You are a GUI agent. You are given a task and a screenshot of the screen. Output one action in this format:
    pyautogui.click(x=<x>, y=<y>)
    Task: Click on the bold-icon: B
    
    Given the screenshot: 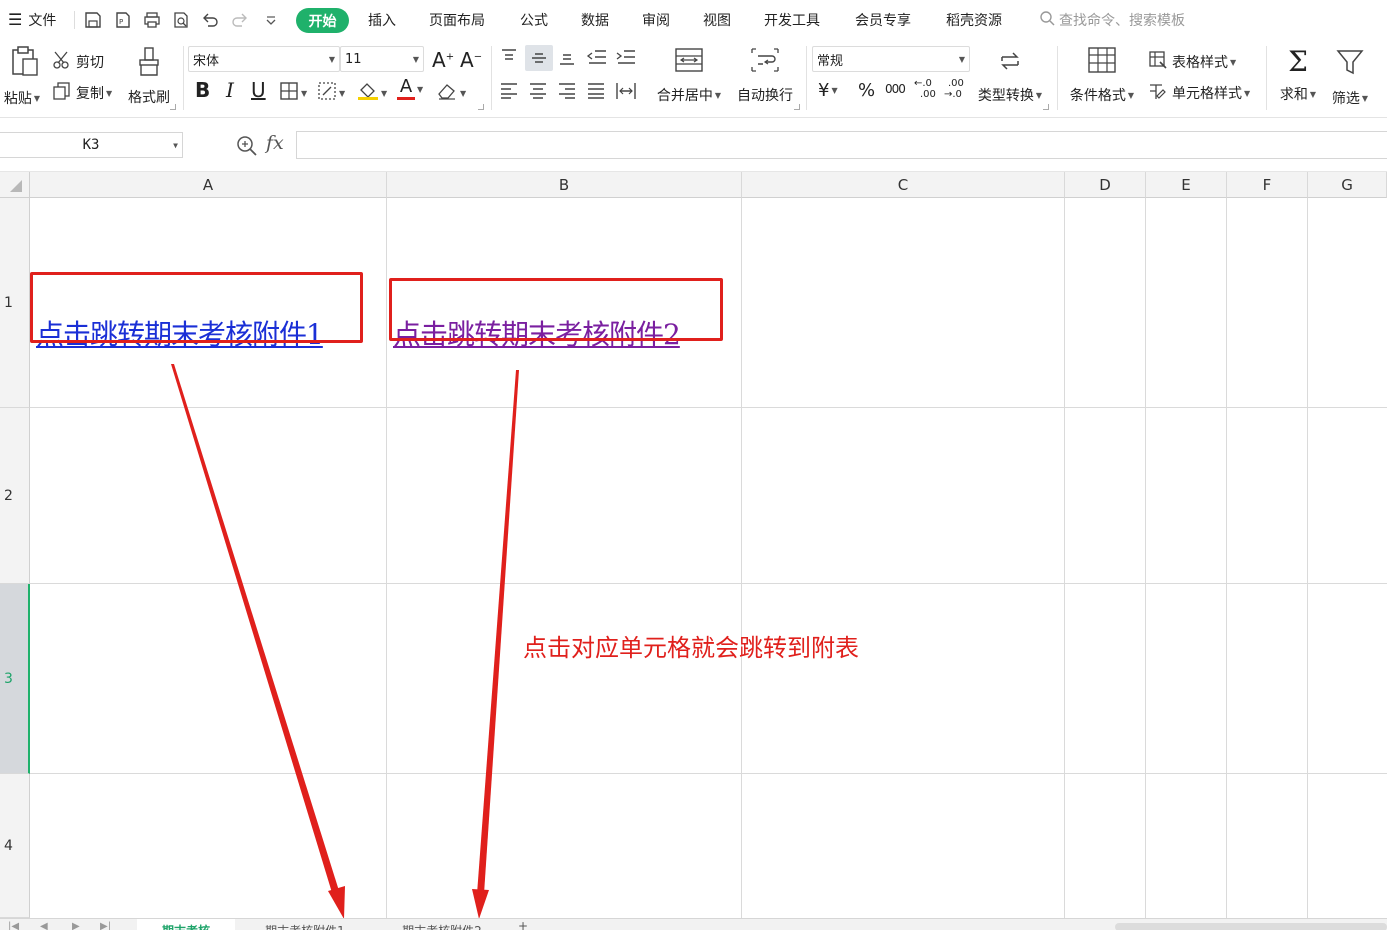 What is the action you would take?
    pyautogui.click(x=203, y=90)
    